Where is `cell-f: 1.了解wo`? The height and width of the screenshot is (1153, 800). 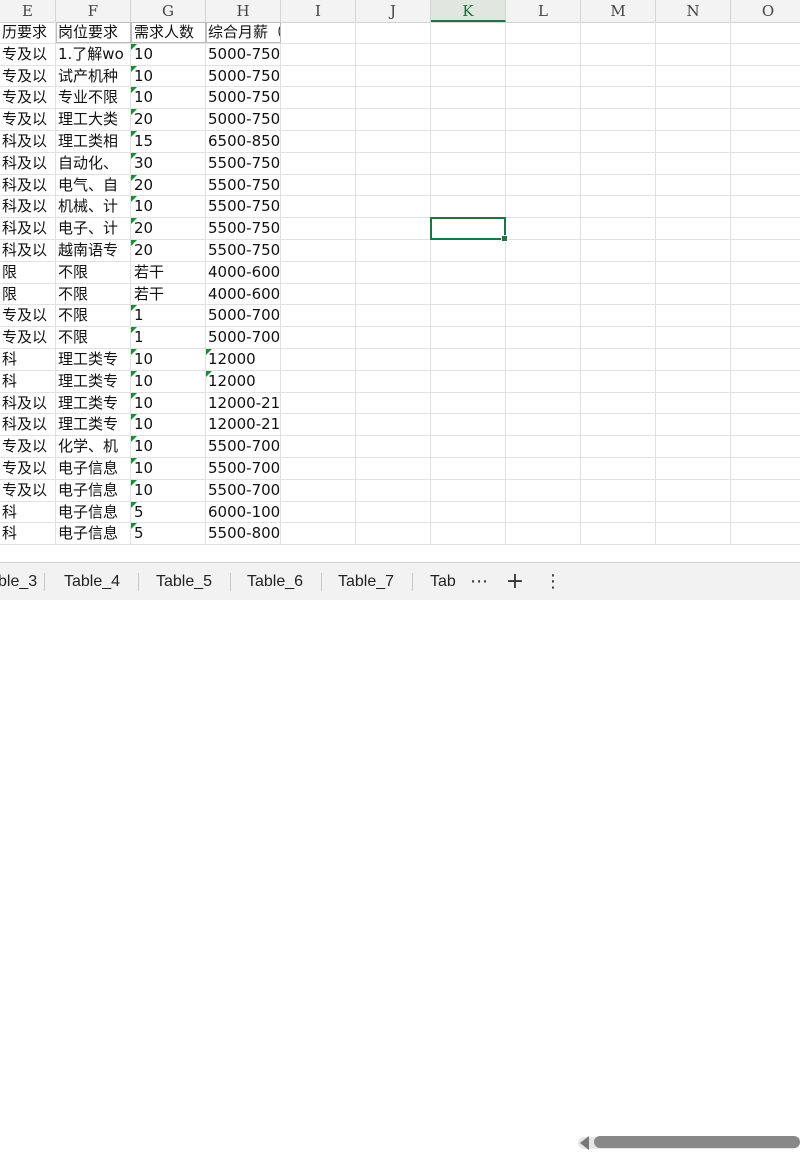
cell-f: 1.了解wo is located at coordinates (93, 54).